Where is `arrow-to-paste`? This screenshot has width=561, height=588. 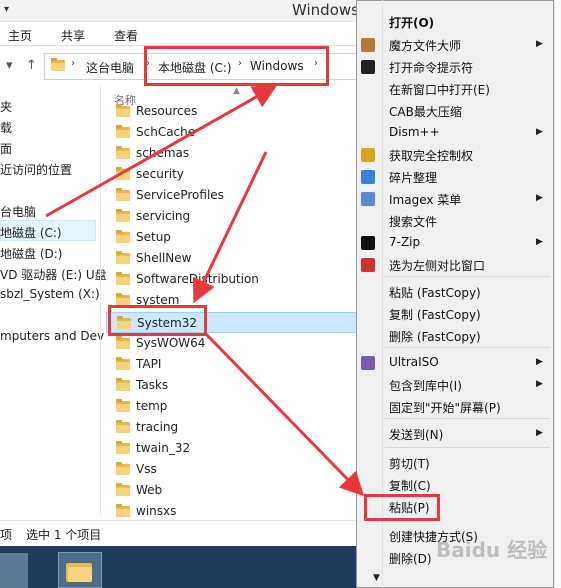 arrow-to-paste is located at coordinates (284, 414).